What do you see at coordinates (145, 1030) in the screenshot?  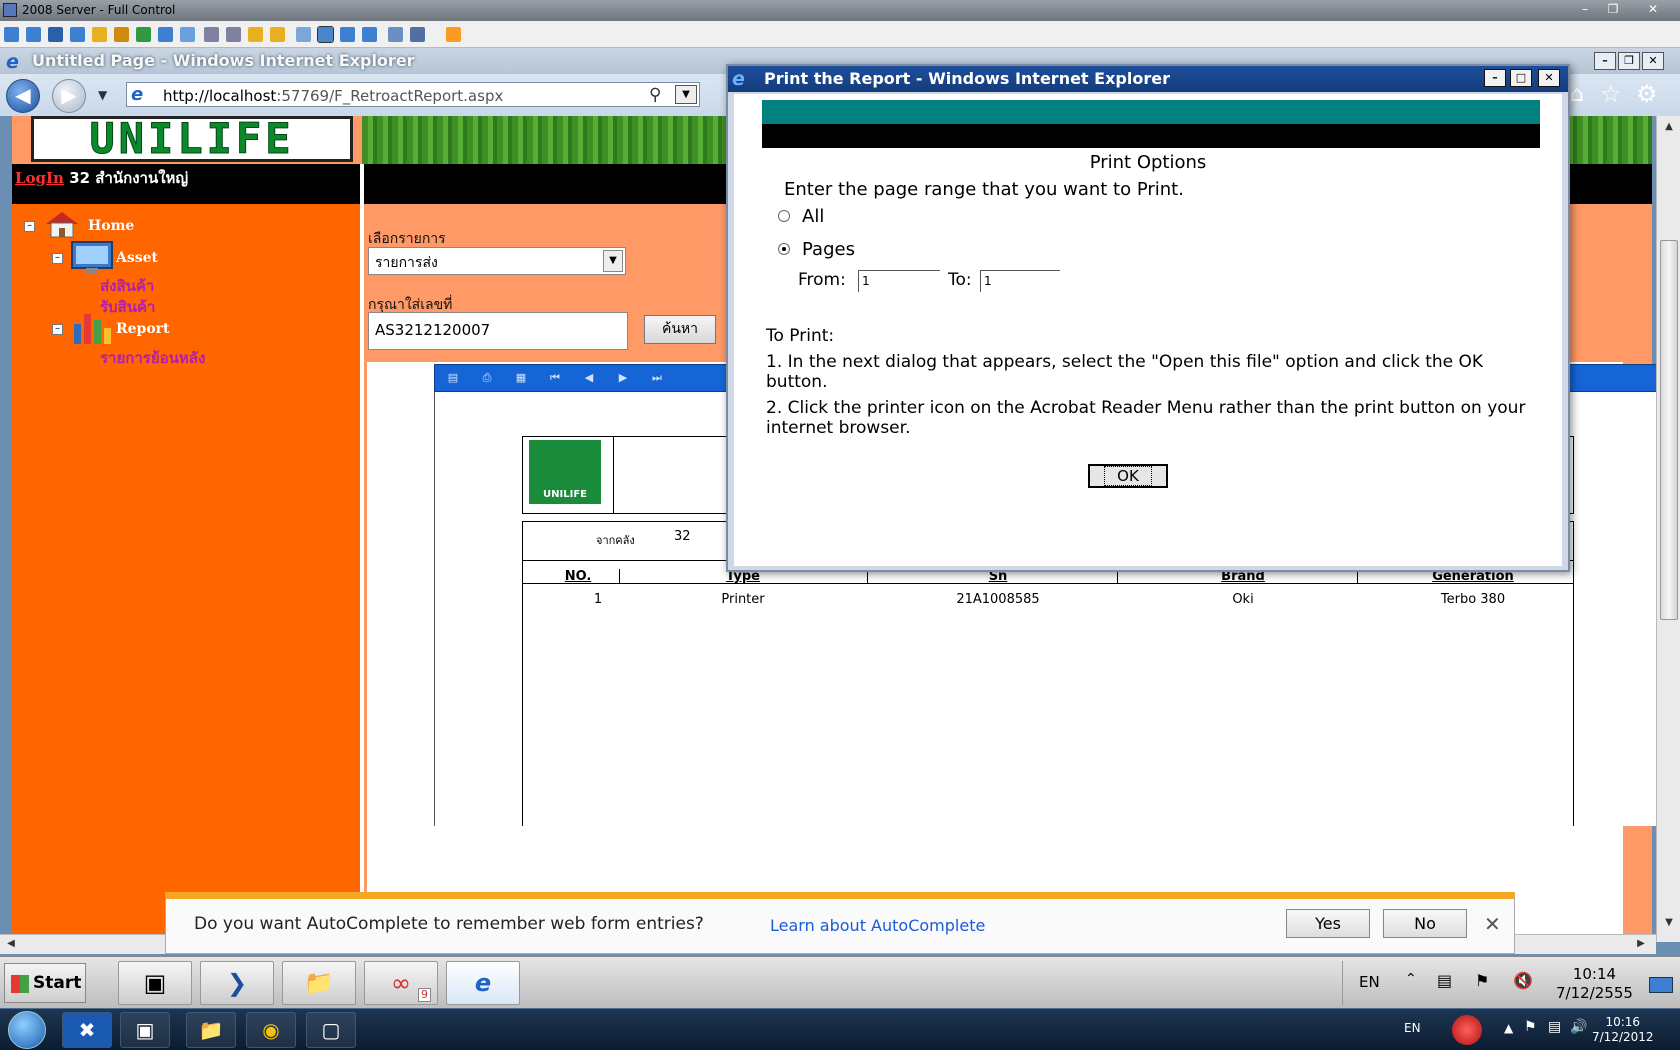 I see `remote-app-icon: ▣` at bounding box center [145, 1030].